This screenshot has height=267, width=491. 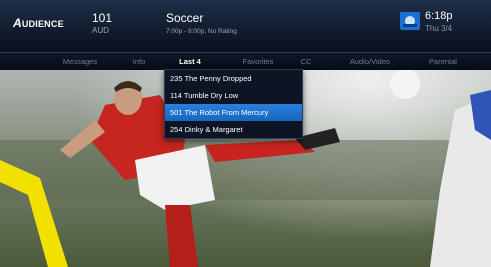 What do you see at coordinates (439, 16) in the screenshot?
I see `clock-time: 6:18p` at bounding box center [439, 16].